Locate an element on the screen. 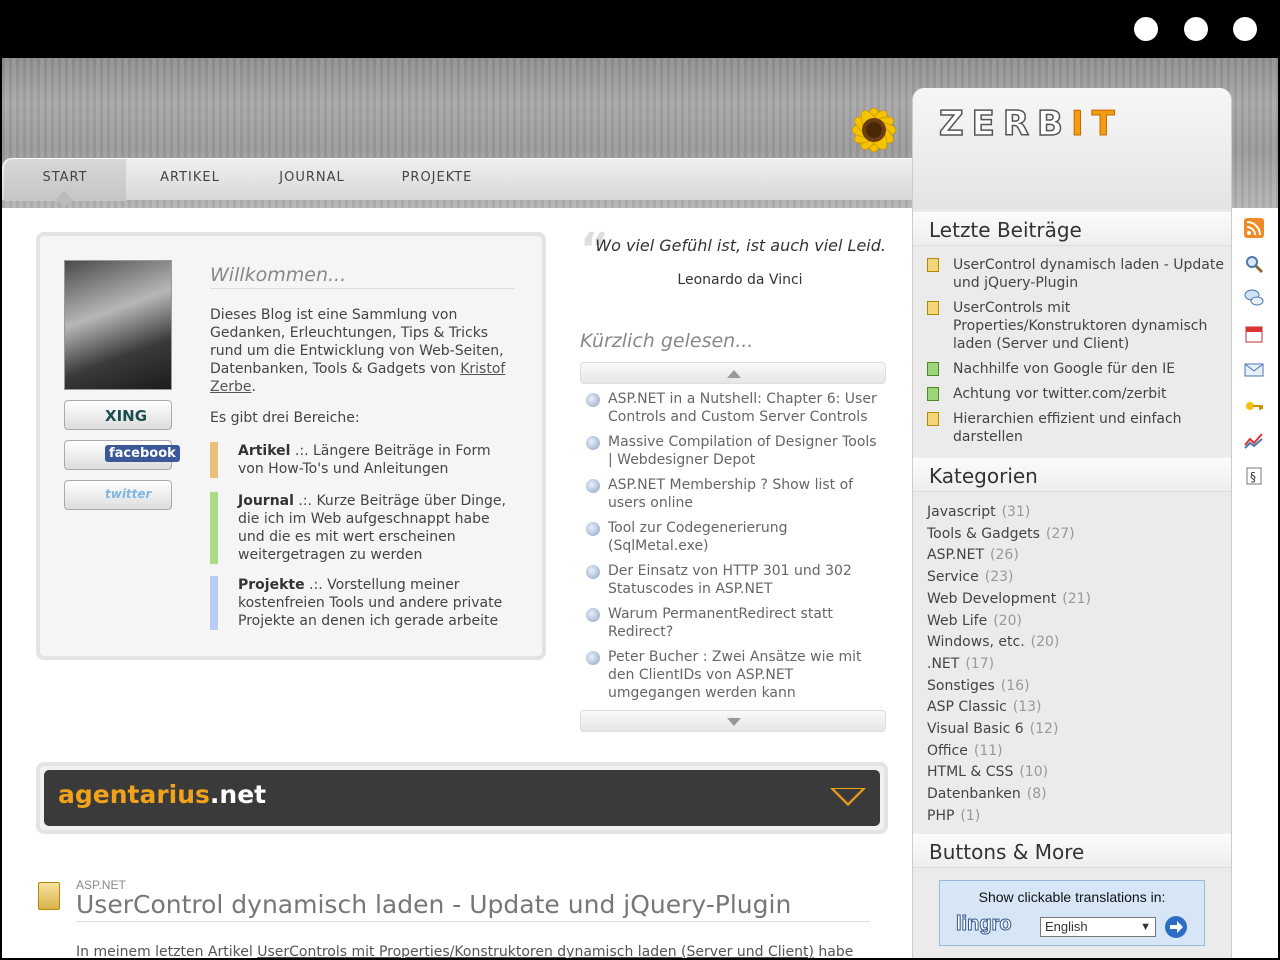 This screenshot has width=1280, height=960. scroll-down-button is located at coordinates (733, 721).